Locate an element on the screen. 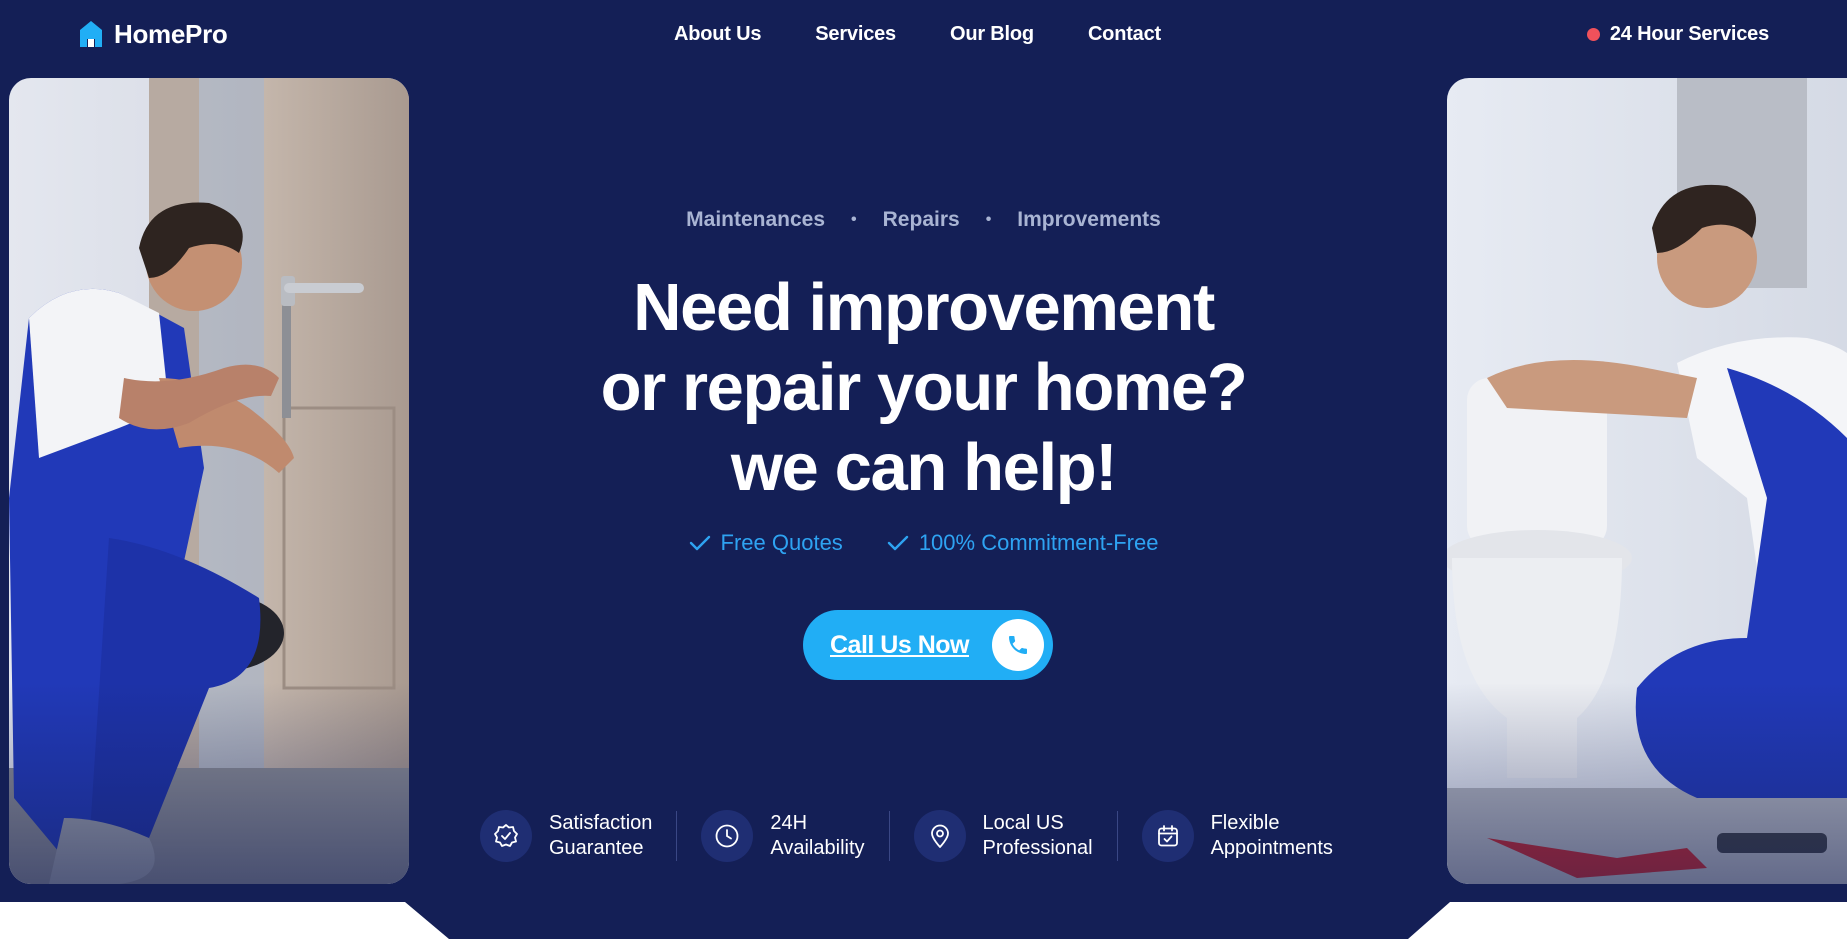 This screenshot has height=939, width=1847. headline-line-1: Need improvement is located at coordinates (924, 307).